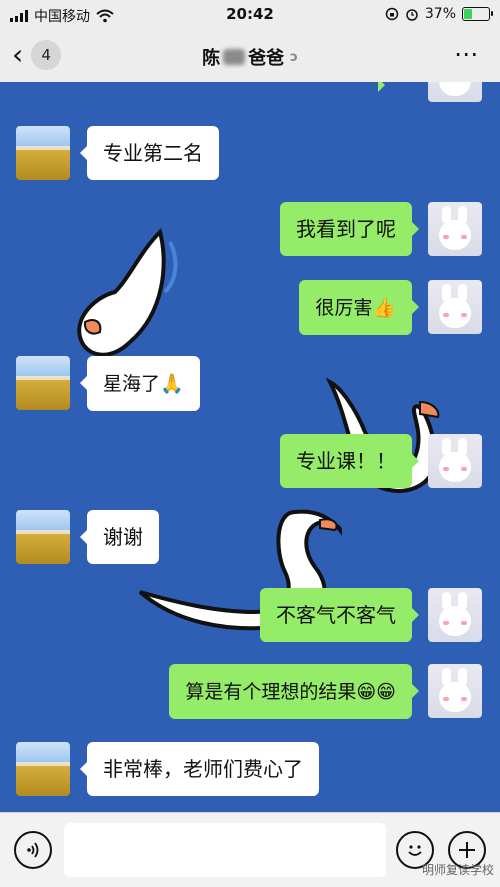 This screenshot has height=887, width=500. I want to click on battery-percent: 37%, so click(440, 14).